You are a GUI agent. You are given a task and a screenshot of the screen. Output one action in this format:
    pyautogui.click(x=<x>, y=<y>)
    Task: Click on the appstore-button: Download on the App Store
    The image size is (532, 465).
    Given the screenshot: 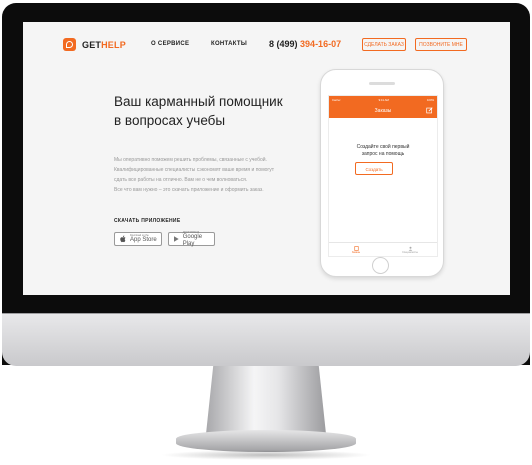 What is the action you would take?
    pyautogui.click(x=138, y=239)
    